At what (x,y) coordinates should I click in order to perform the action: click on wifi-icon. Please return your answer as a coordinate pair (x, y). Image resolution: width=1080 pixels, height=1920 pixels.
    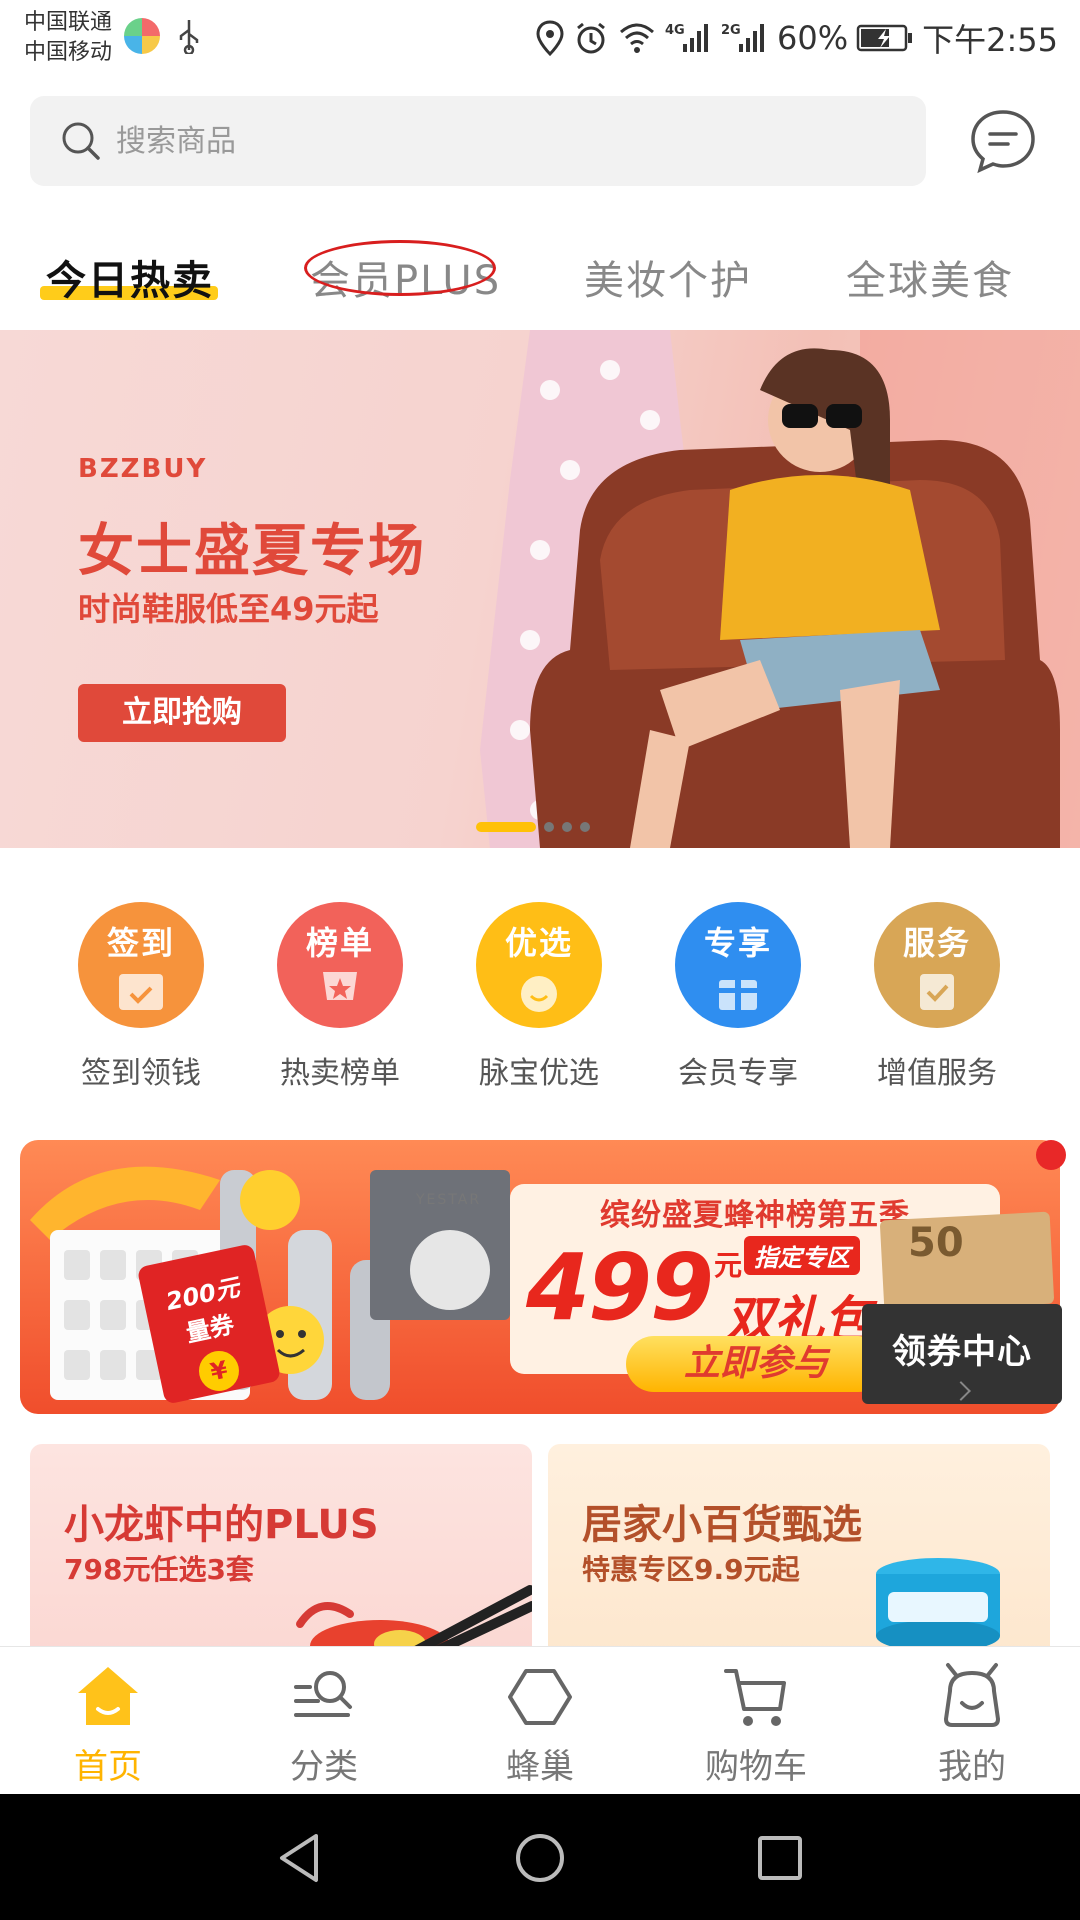
    Looking at the image, I should click on (637, 38).